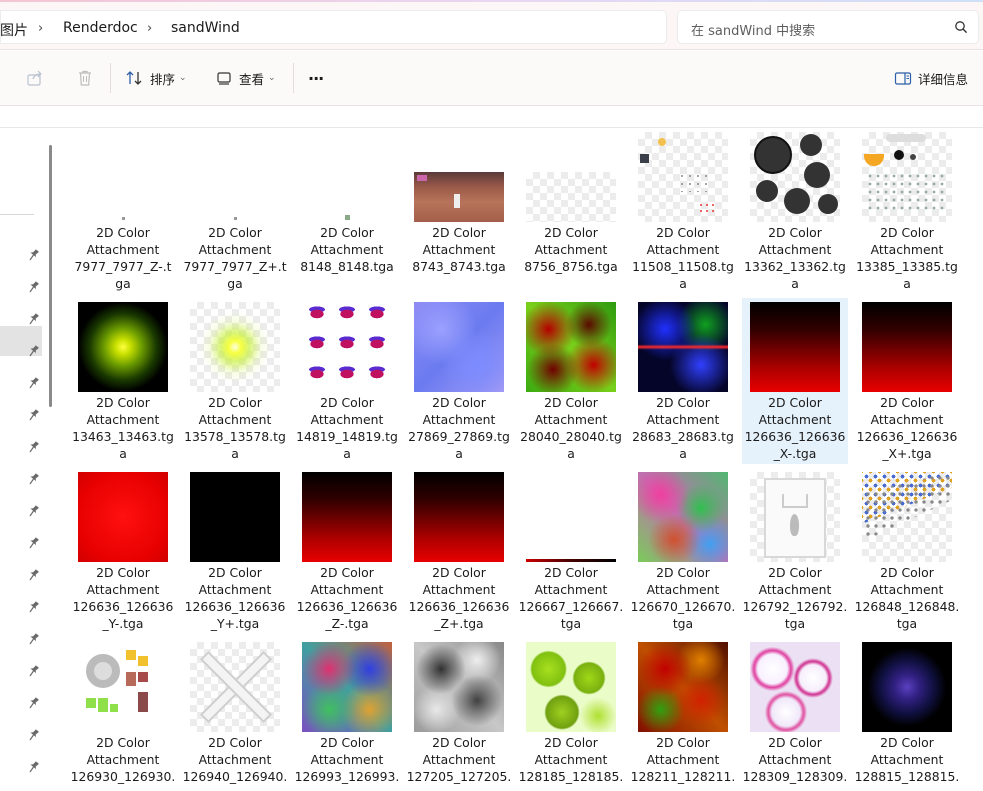 The height and width of the screenshot is (791, 983). I want to click on details-pane-button: 详细信息, so click(931, 78).